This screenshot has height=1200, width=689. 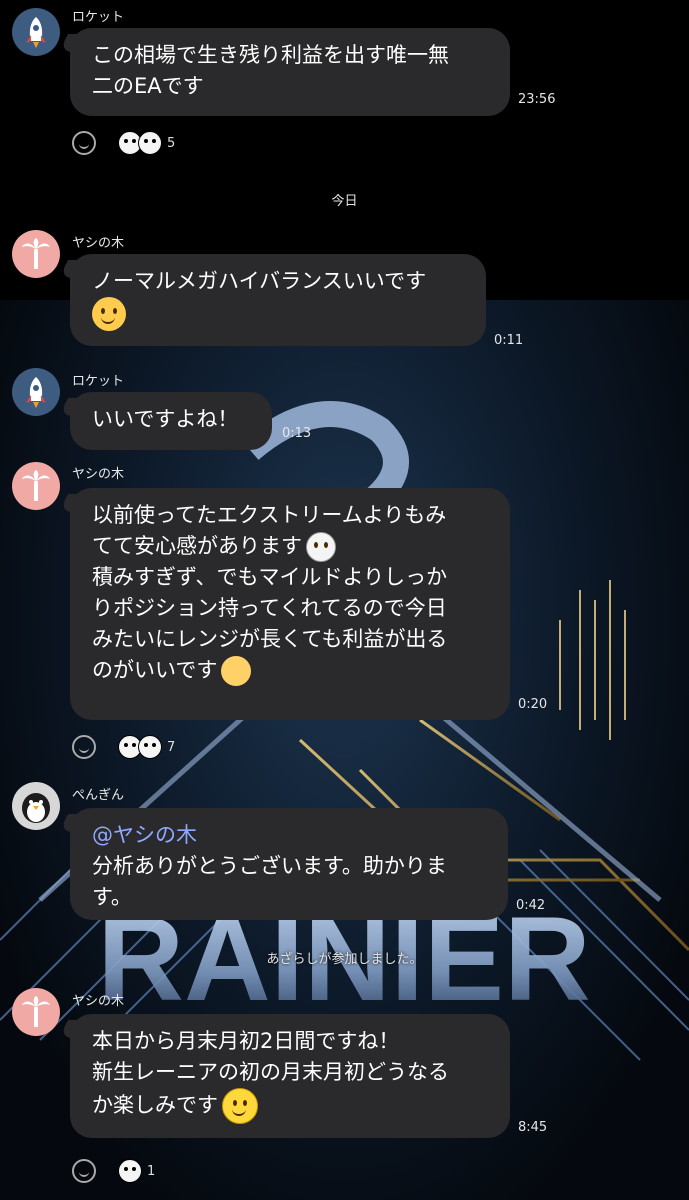 What do you see at coordinates (197, 546) in the screenshot?
I see `message-line: てて安心感があります` at bounding box center [197, 546].